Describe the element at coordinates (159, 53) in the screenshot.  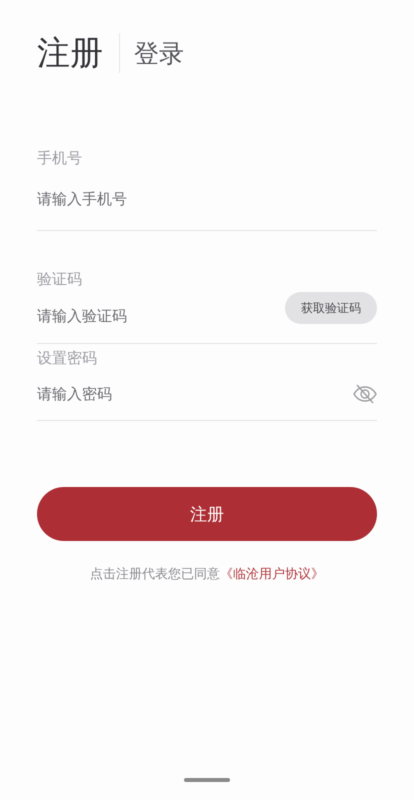
I see `tab: 登录` at that location.